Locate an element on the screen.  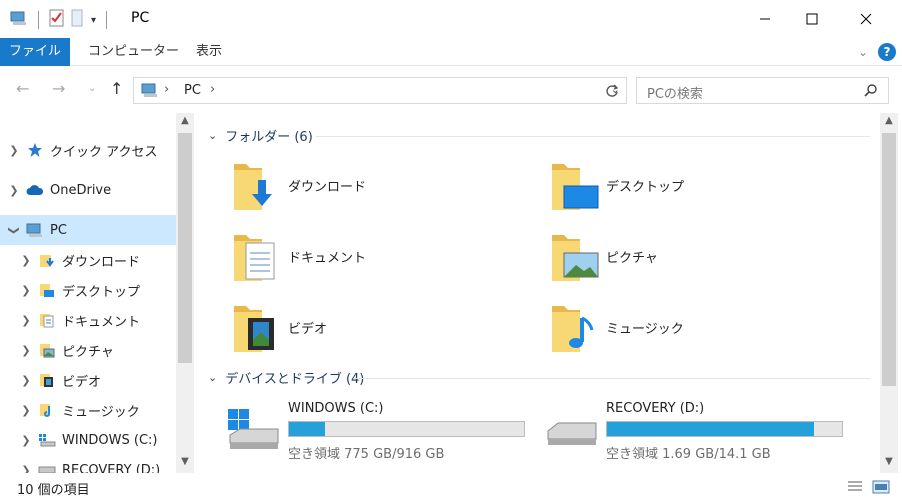
drive-usage-fill is located at coordinates (710, 429).